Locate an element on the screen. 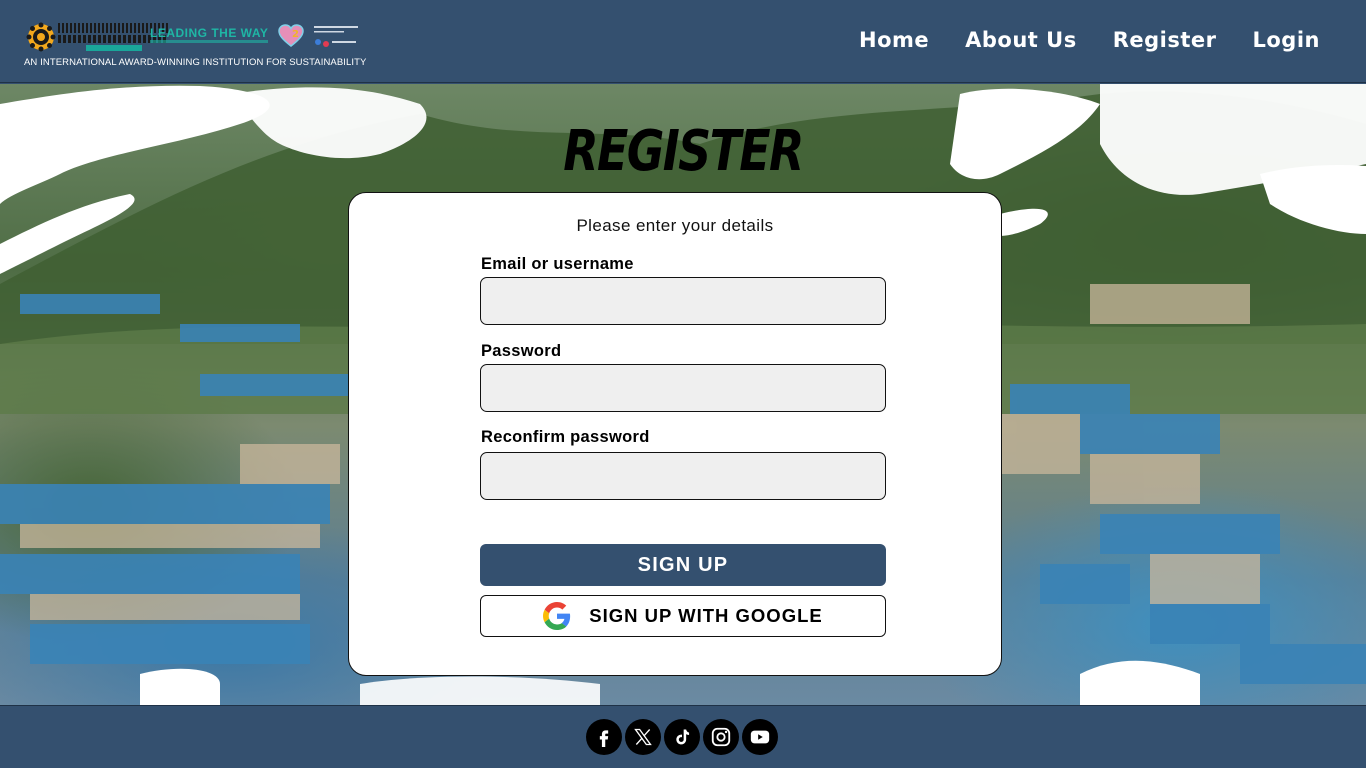  nav-about-us: About Us is located at coordinates (1021, 40).